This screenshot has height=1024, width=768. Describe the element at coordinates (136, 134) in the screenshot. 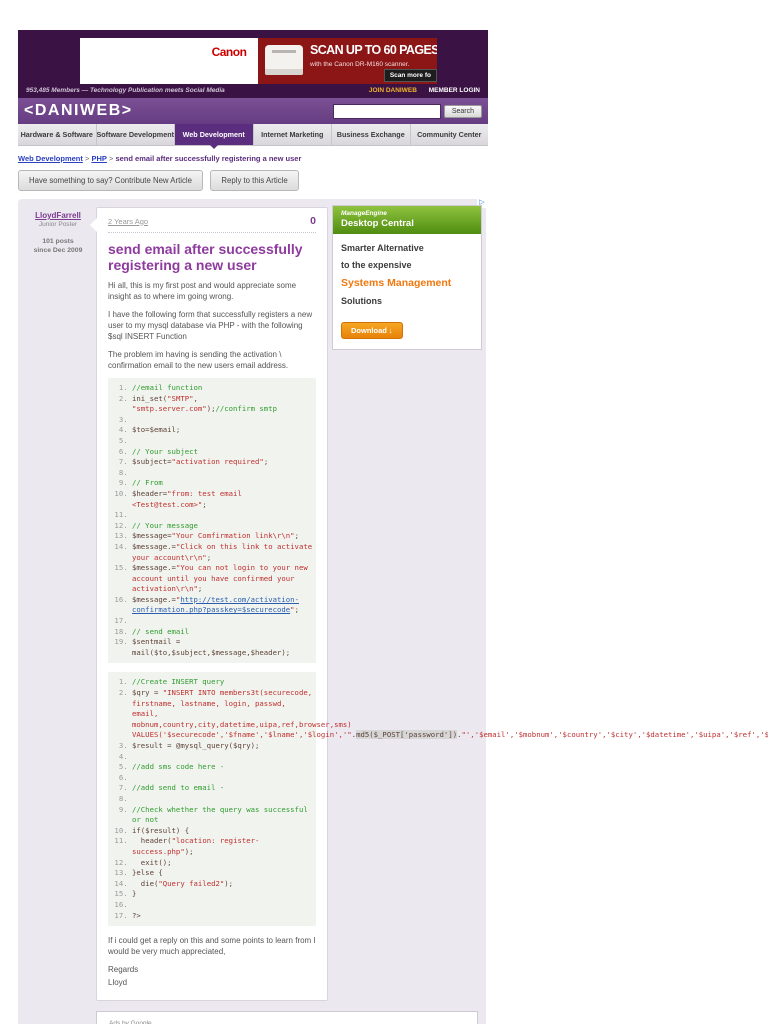

I see `nav-tab-software-development: Software Development` at that location.